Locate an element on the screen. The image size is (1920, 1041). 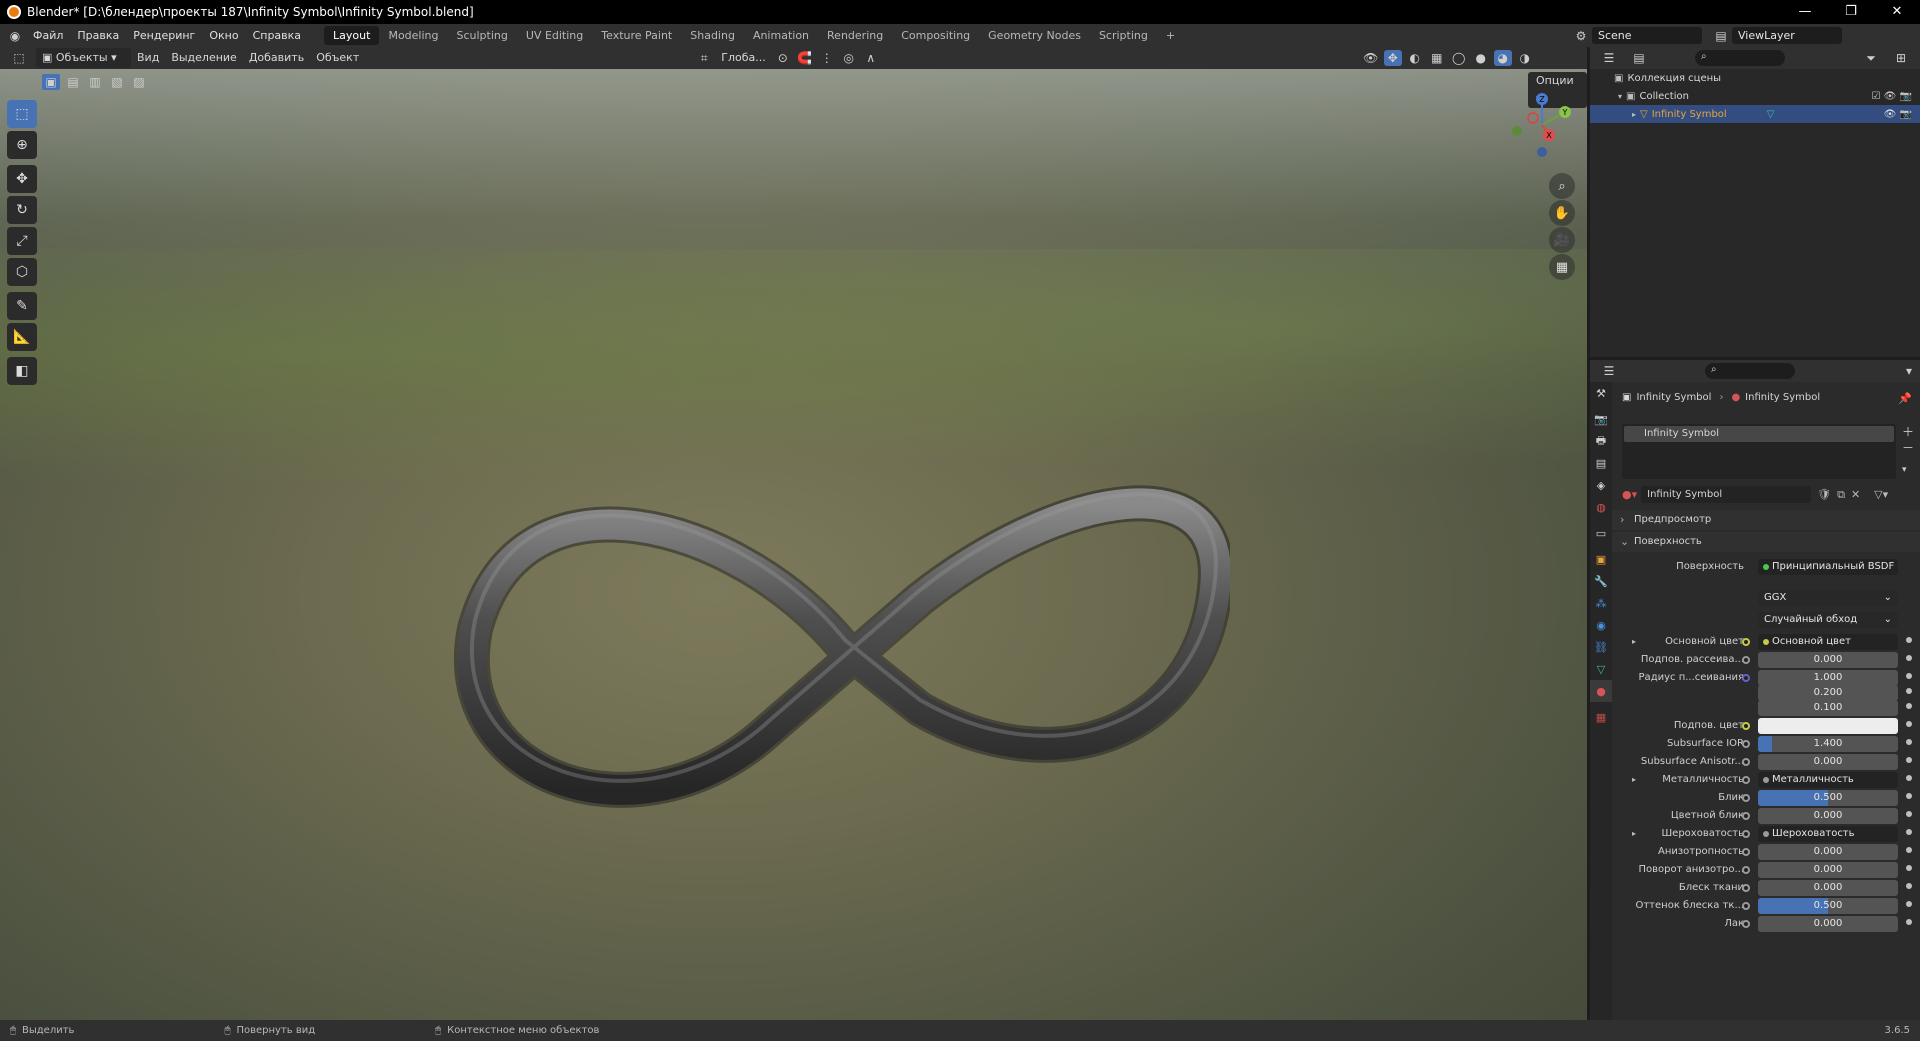
data-tab-icon: ▽ is located at coordinates (1601, 669).